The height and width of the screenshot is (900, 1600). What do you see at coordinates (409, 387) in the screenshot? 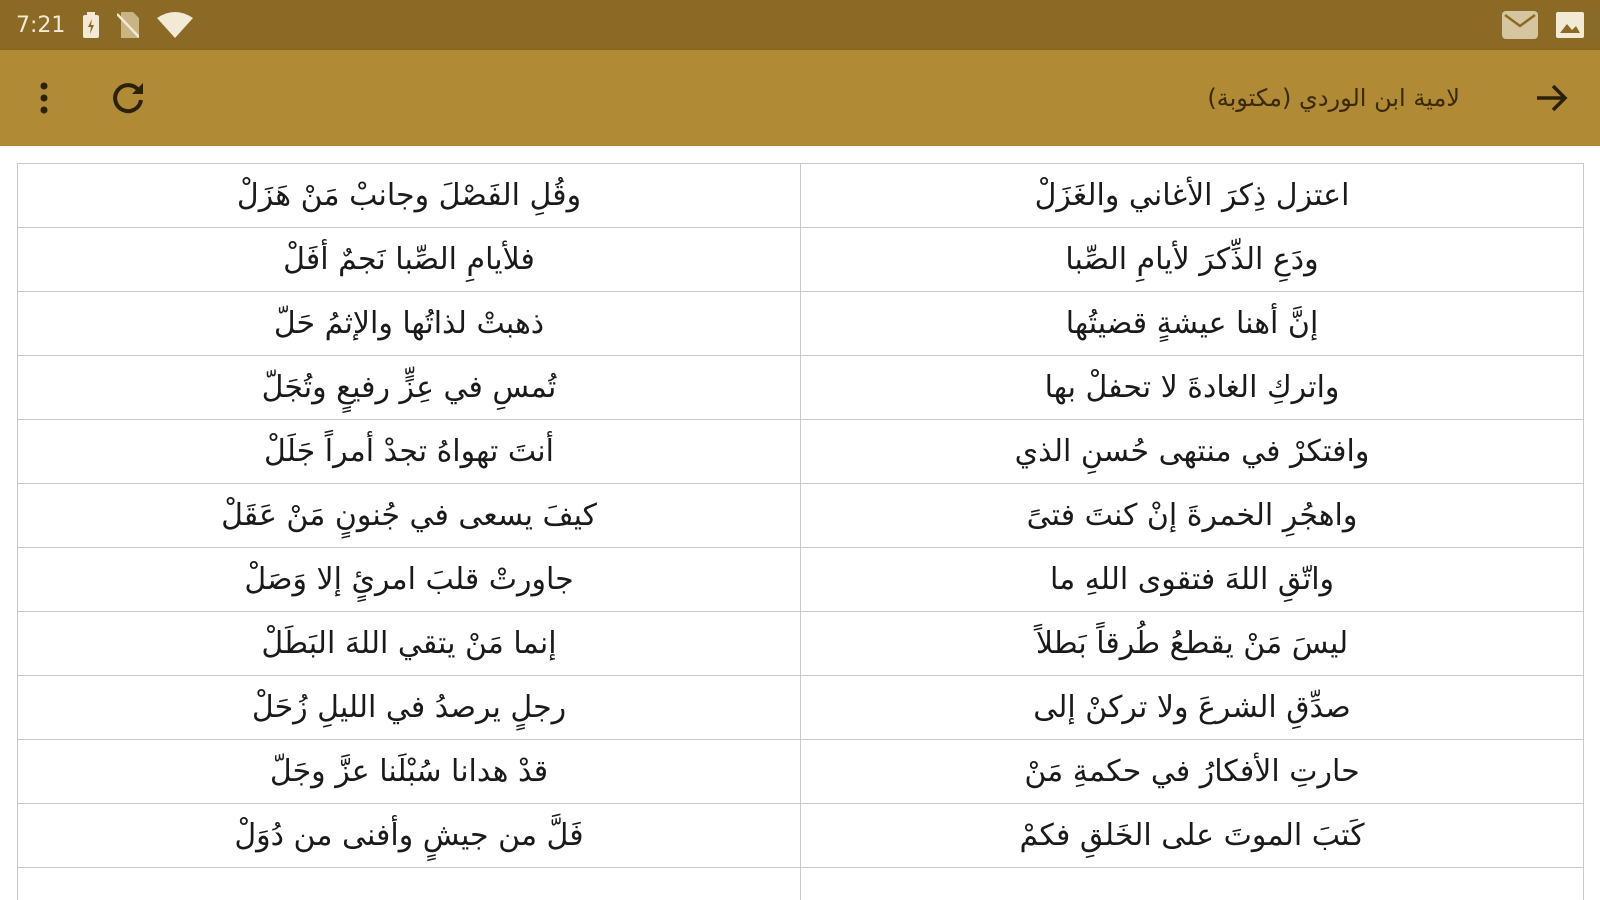
I see `verse-second-hemistich: تُمسِ في عِزٍّ رفيعٍ وتُجَلّ` at bounding box center [409, 387].